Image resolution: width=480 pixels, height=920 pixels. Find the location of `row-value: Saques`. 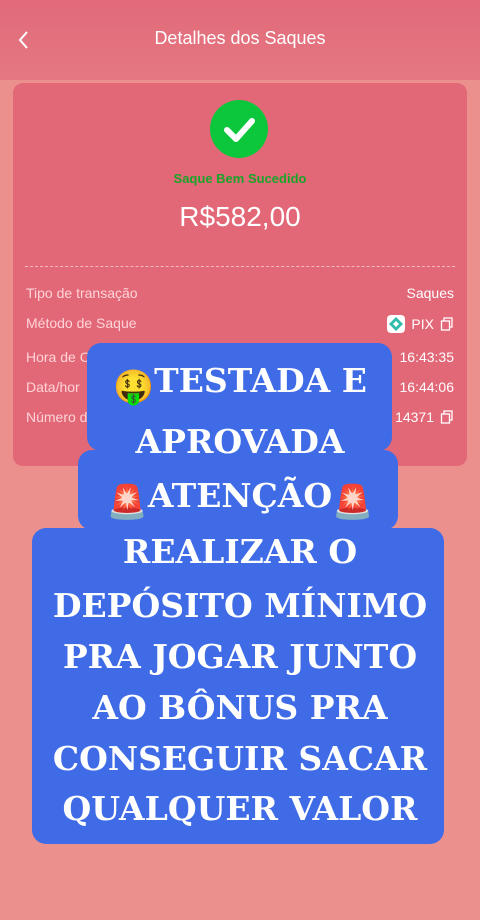

row-value: Saques is located at coordinates (430, 293).